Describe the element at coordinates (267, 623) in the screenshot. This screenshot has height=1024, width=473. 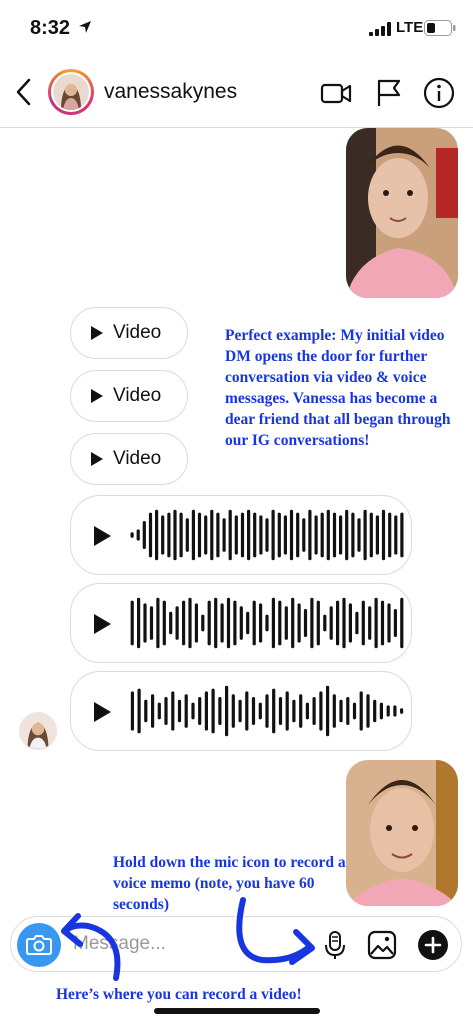
I see `waveform` at that location.